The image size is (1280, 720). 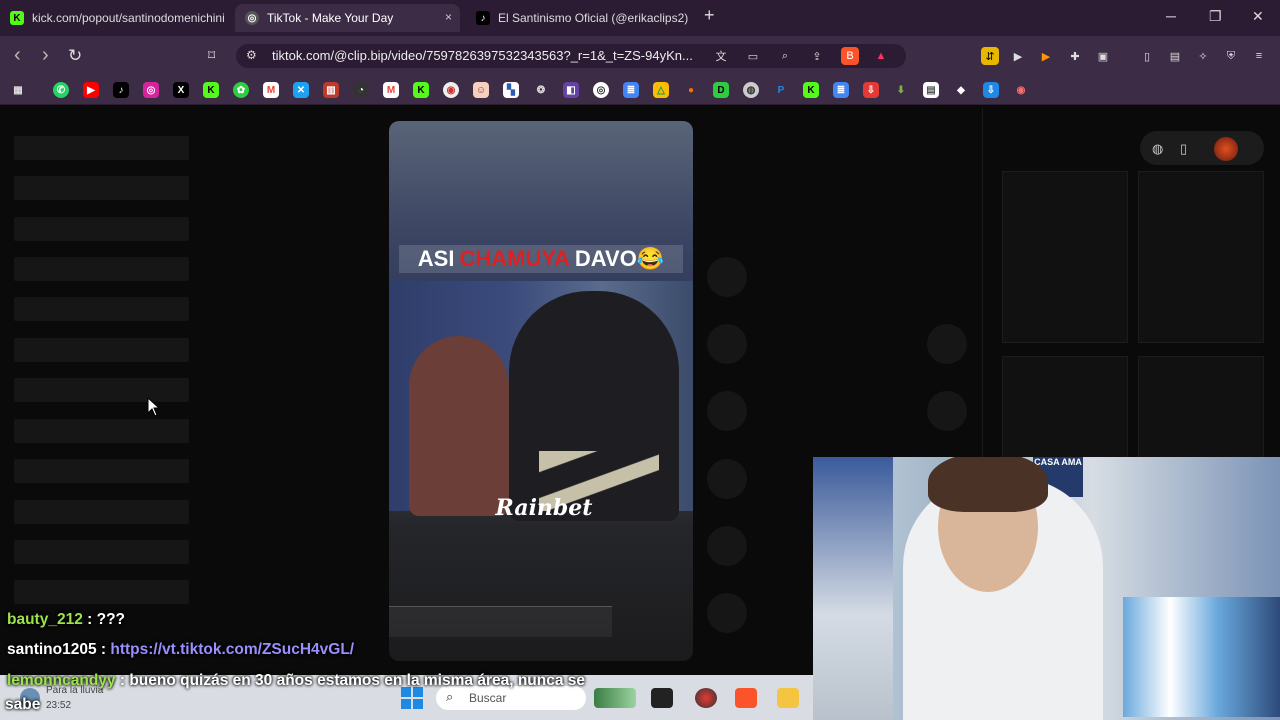 I want to click on site-info-icon: ⚙, so click(x=251, y=55).